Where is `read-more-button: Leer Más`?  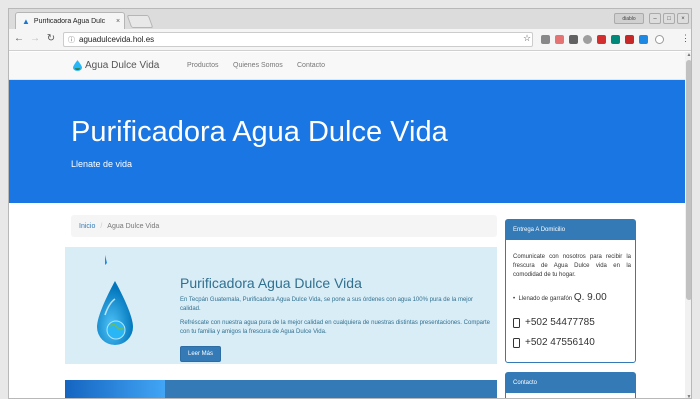 read-more-button: Leer Más is located at coordinates (200, 354).